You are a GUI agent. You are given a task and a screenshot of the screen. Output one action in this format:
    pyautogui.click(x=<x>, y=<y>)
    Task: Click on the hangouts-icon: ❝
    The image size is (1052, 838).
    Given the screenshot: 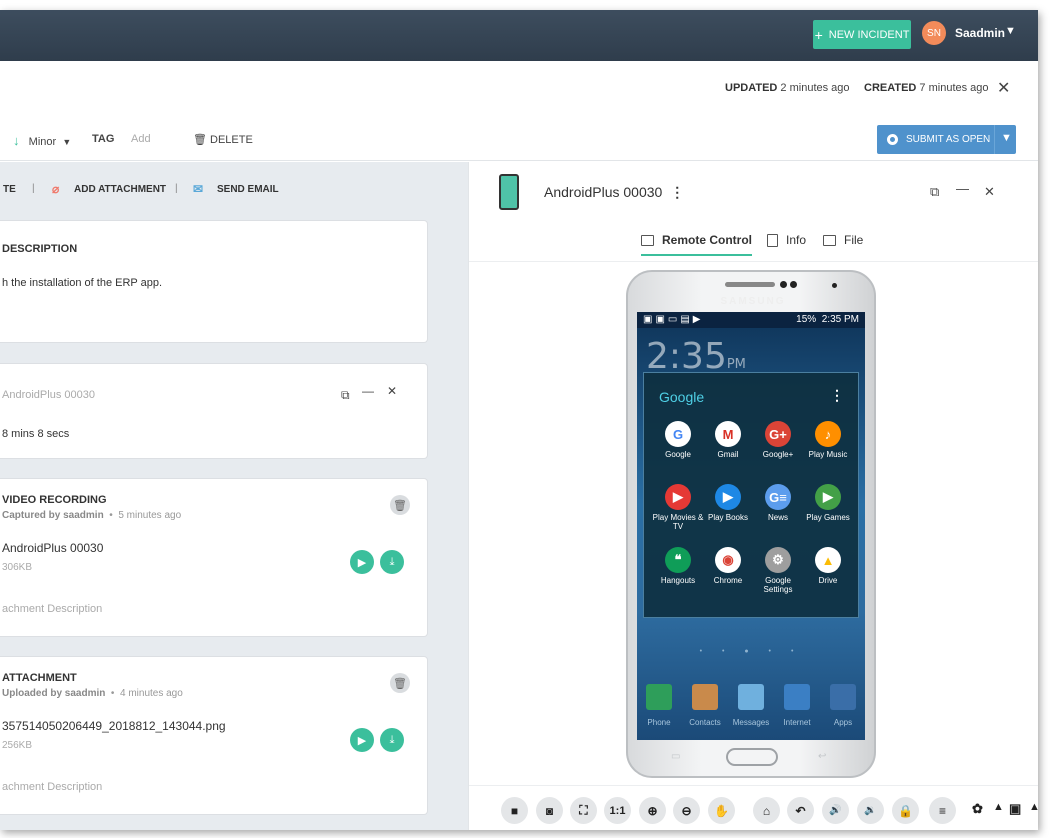 What is the action you would take?
    pyautogui.click(x=678, y=560)
    